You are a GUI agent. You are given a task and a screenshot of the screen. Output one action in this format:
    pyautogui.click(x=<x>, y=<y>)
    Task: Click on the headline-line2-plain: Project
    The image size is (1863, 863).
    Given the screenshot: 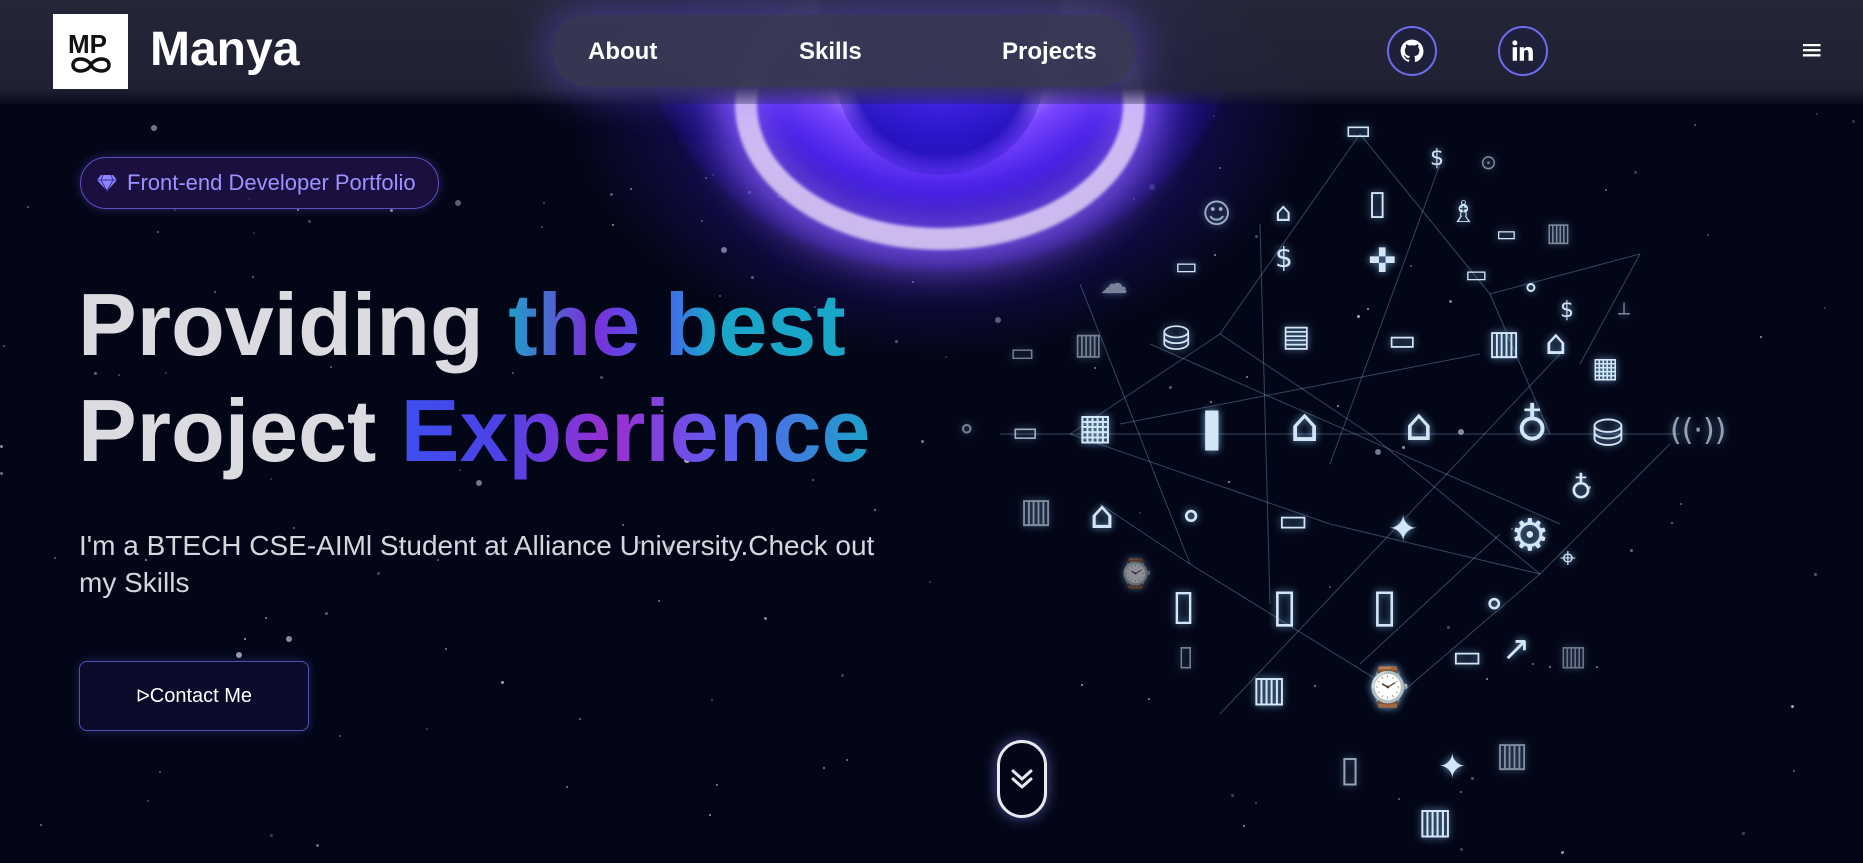 What is the action you would take?
    pyautogui.click(x=239, y=430)
    